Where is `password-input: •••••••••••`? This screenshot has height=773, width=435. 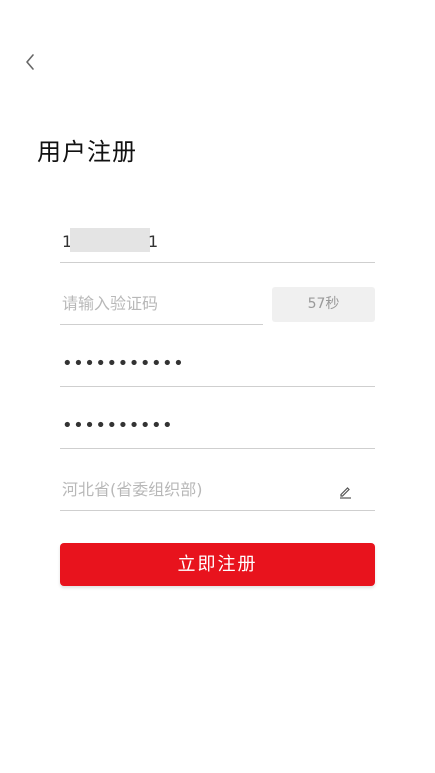 password-input: ••••••••••• is located at coordinates (217, 368).